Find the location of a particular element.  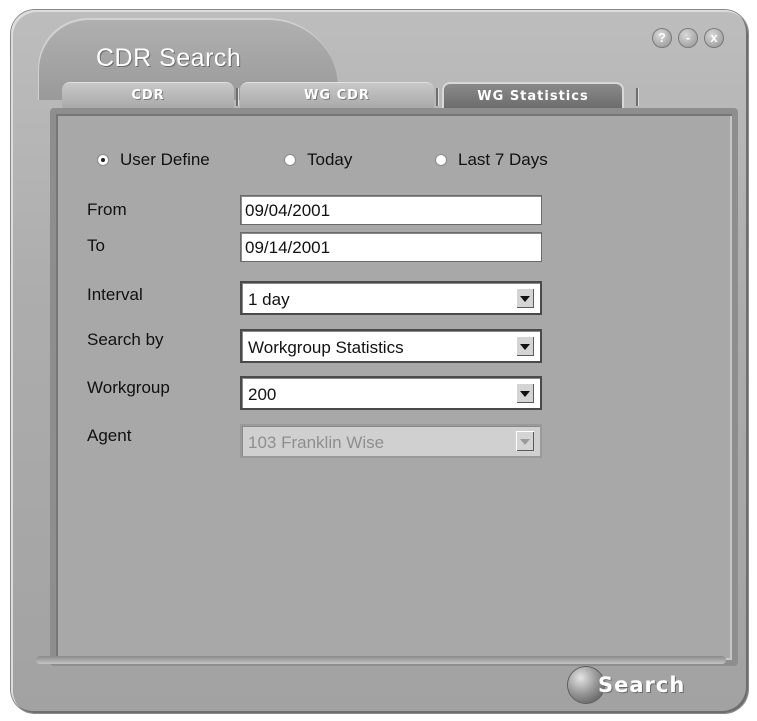

tab-wg-statistics: WG Statistics is located at coordinates (533, 96).